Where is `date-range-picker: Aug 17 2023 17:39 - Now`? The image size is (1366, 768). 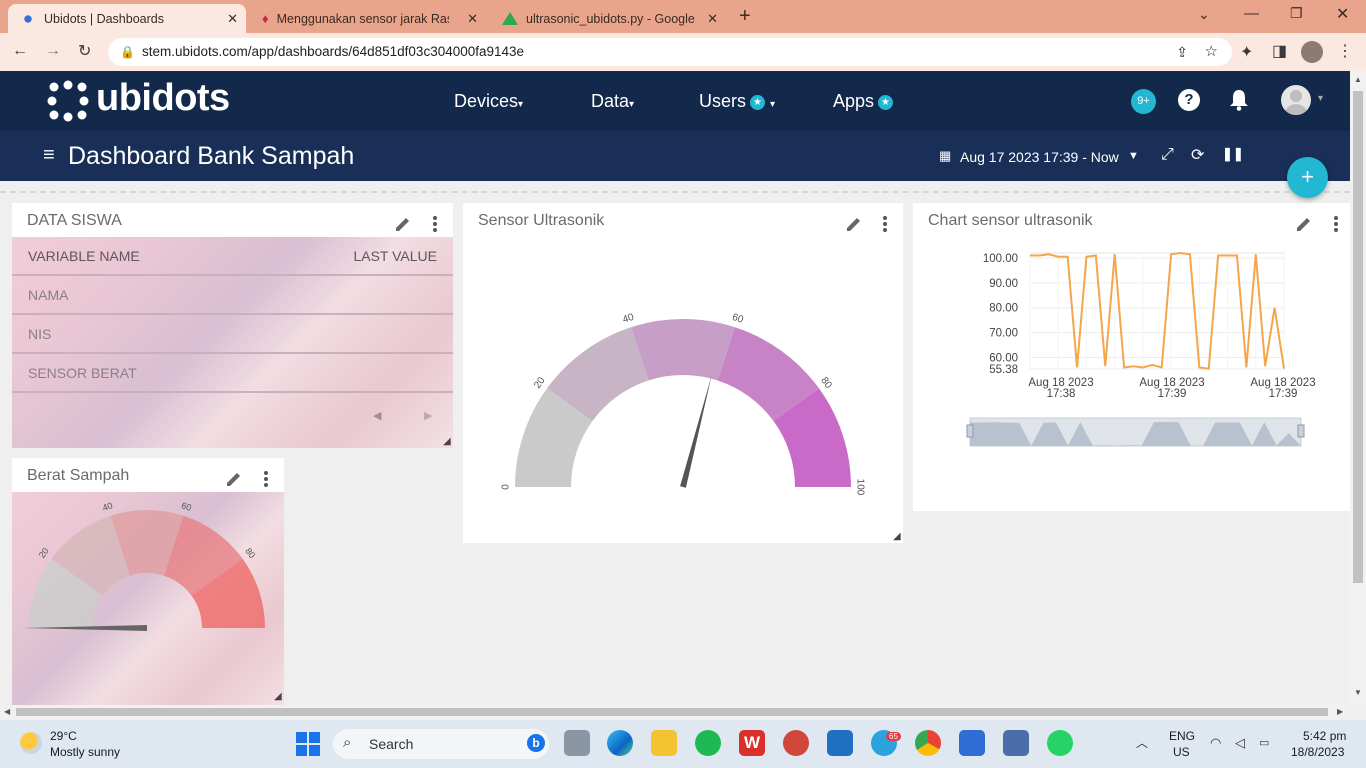 date-range-picker: Aug 17 2023 17:39 - Now is located at coordinates (1039, 157).